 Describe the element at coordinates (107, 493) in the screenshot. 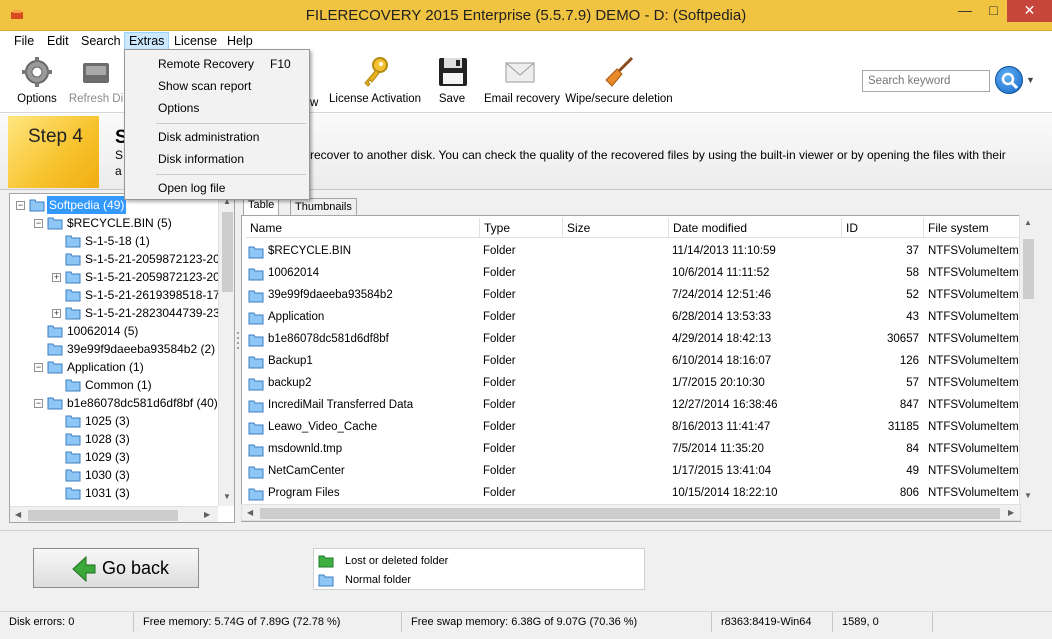

I see `tree-item-label: 1031 (3)` at that location.